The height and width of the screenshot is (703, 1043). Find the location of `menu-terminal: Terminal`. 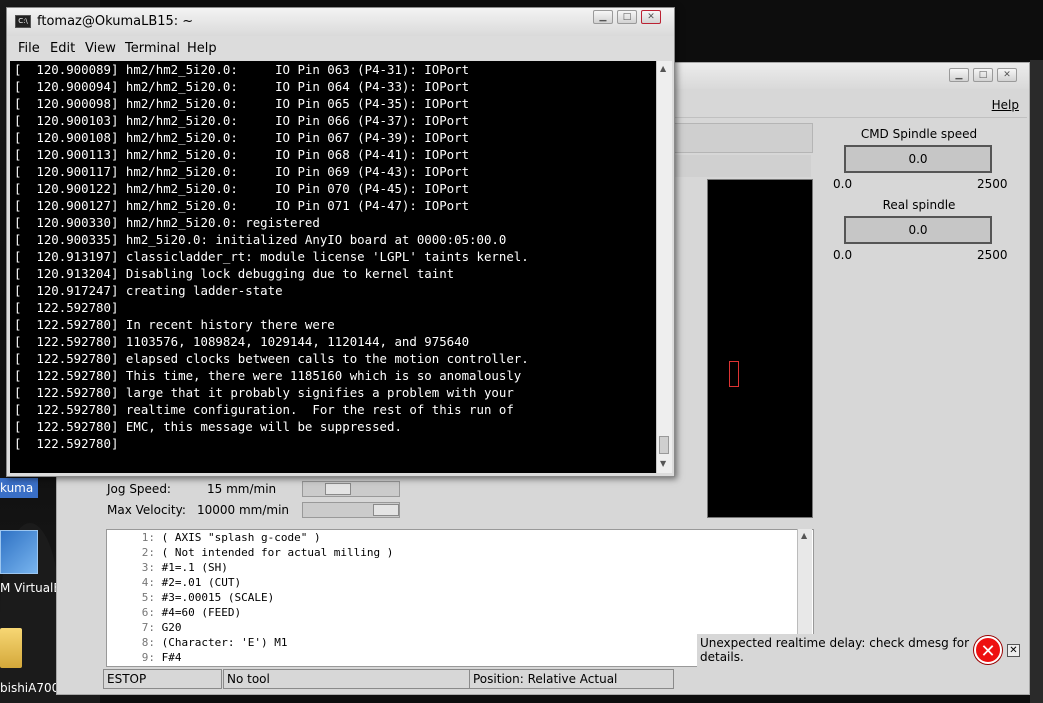

menu-terminal: Terminal is located at coordinates (152, 48).